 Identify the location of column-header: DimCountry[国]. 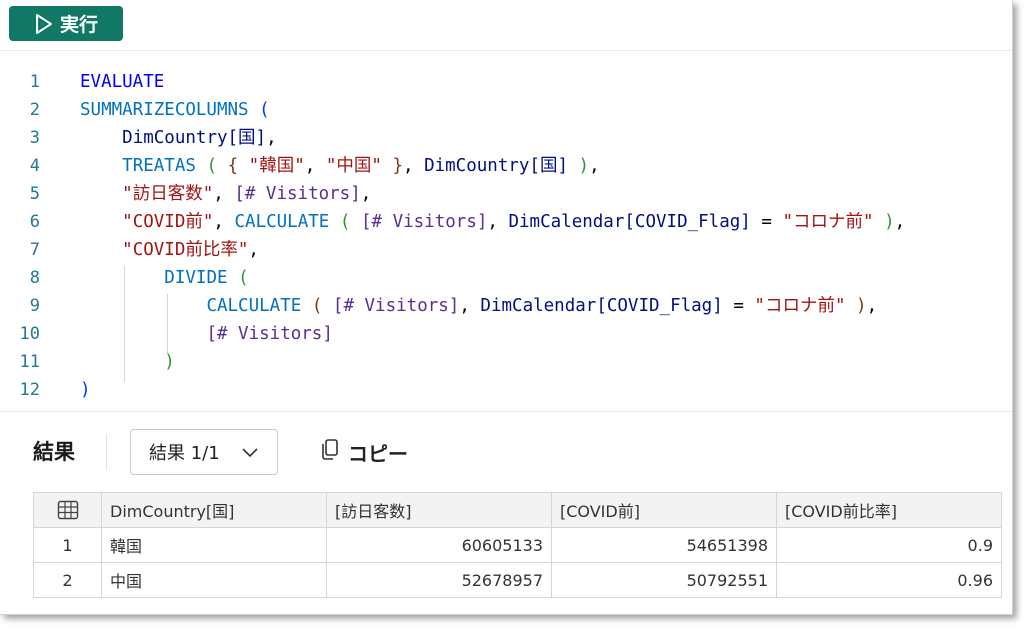
(214, 510).